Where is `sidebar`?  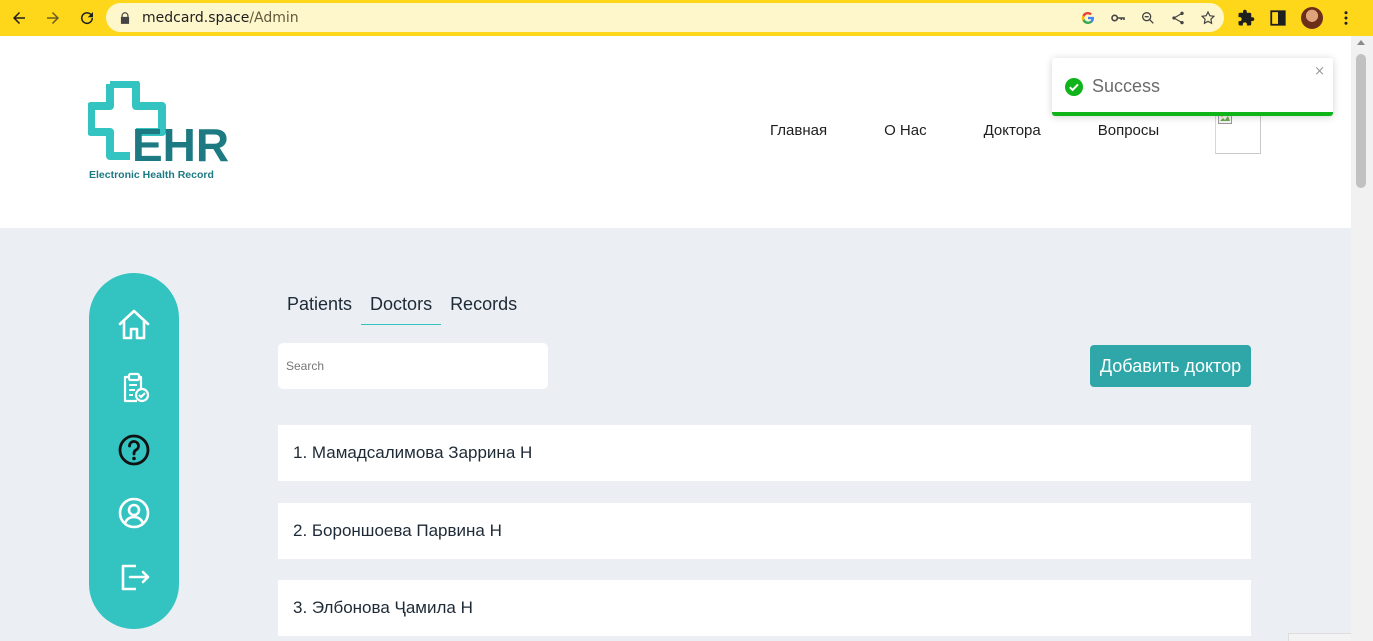 sidebar is located at coordinates (134, 451).